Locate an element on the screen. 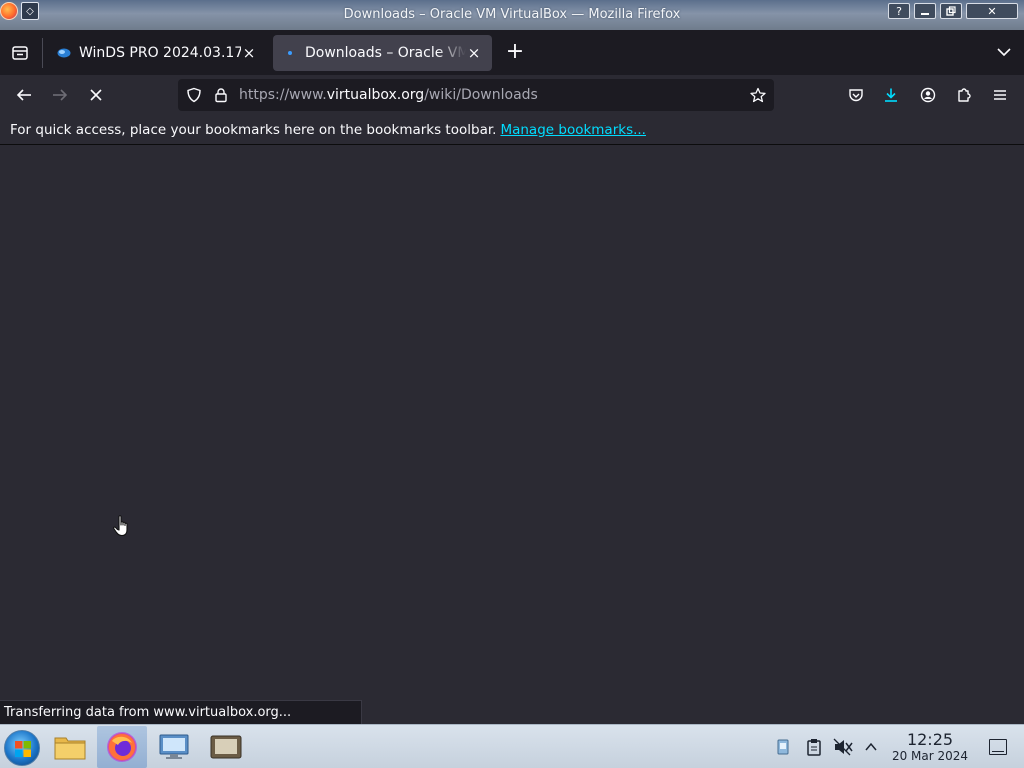  tray-volume-muted-icon is located at coordinates (843, 747).